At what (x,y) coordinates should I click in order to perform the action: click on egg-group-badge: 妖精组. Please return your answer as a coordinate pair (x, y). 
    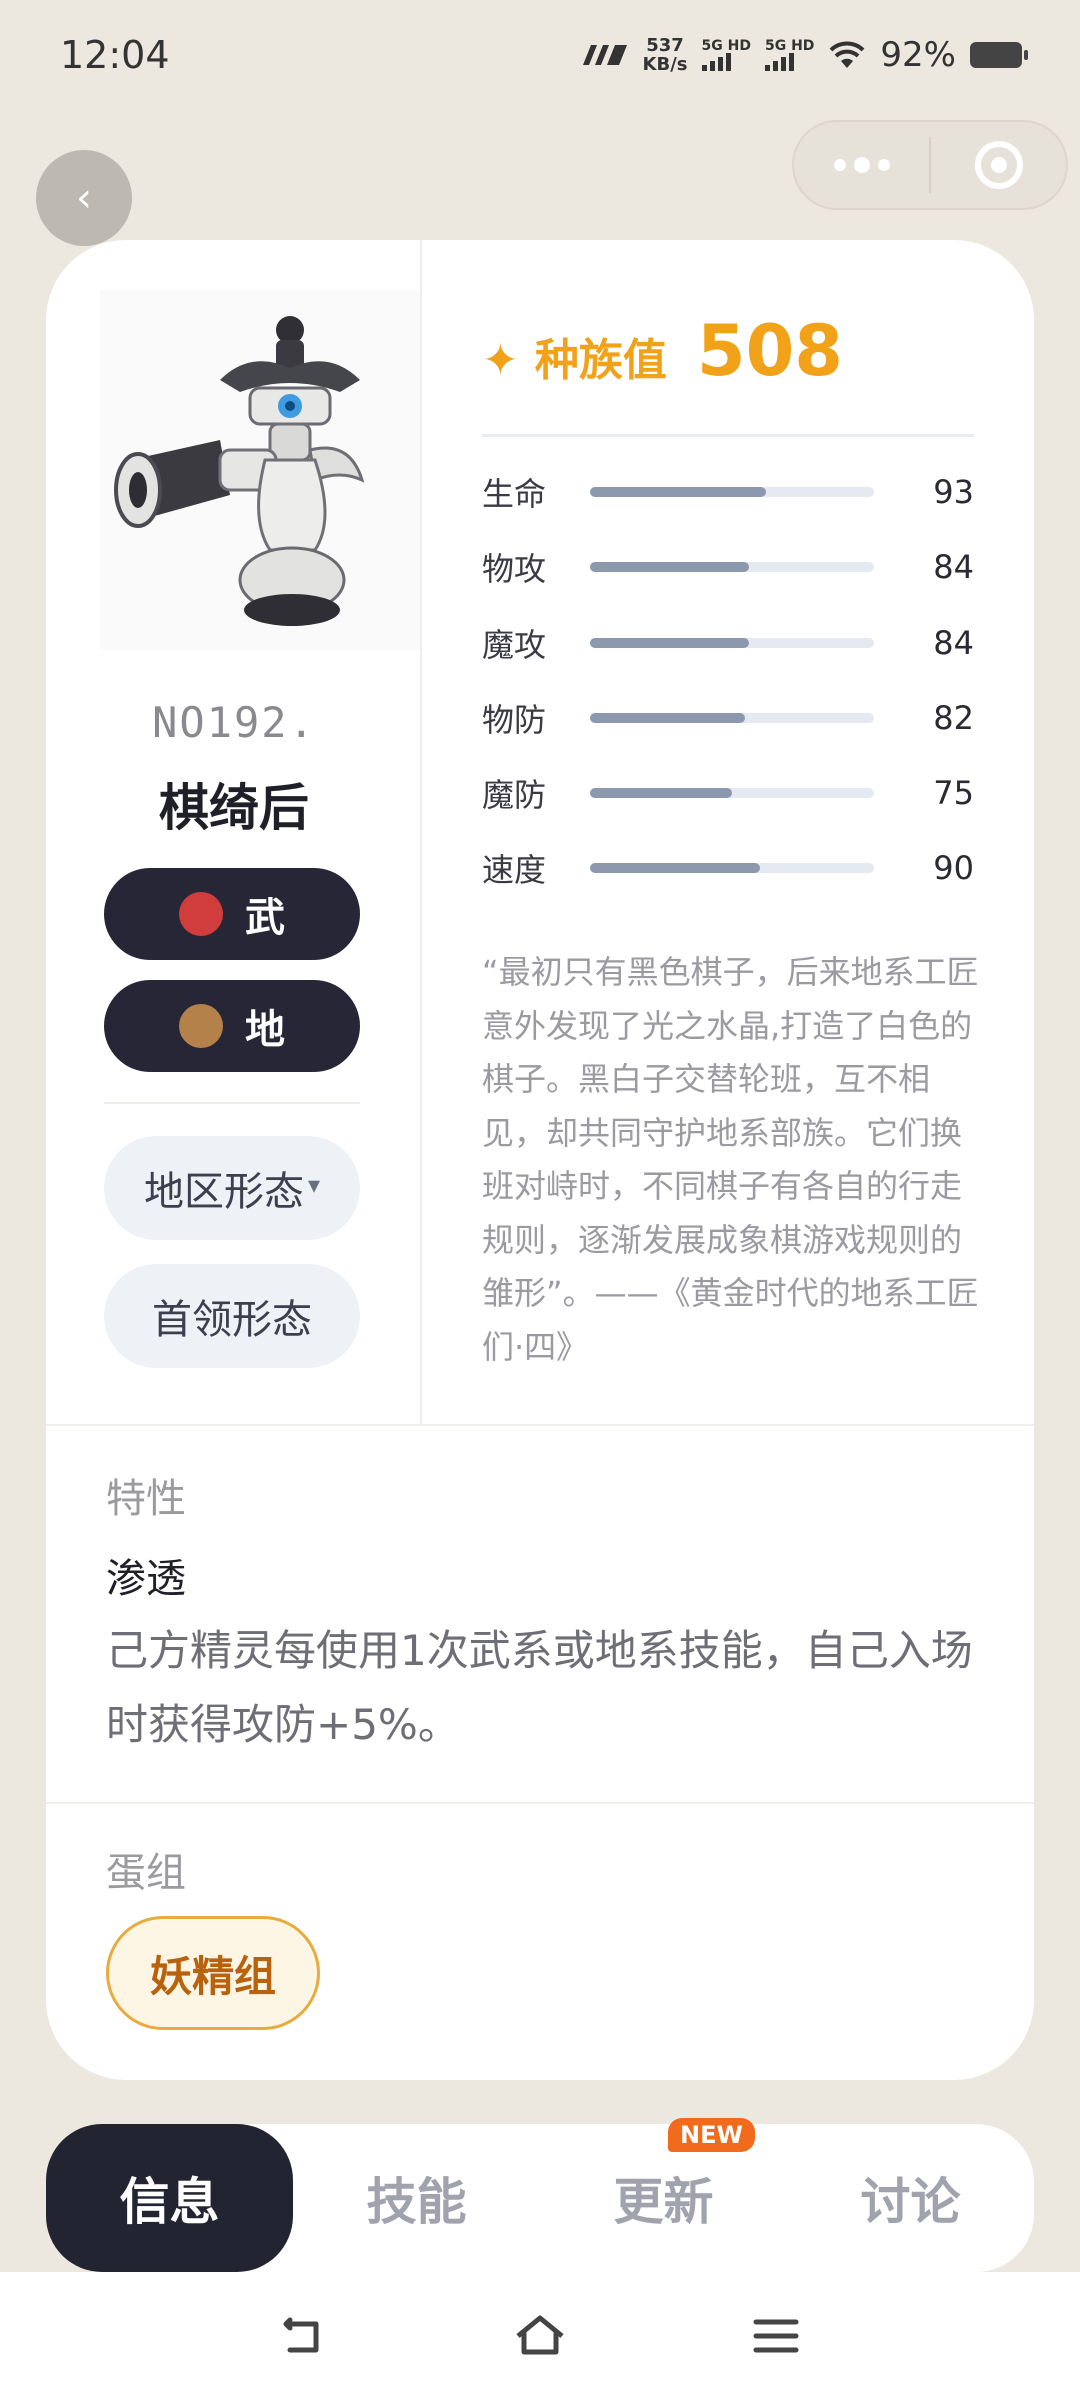
    Looking at the image, I should click on (213, 1973).